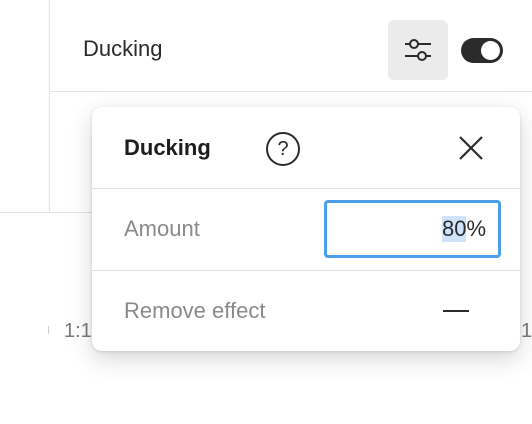  I want to click on amount-label: Amount, so click(162, 228).